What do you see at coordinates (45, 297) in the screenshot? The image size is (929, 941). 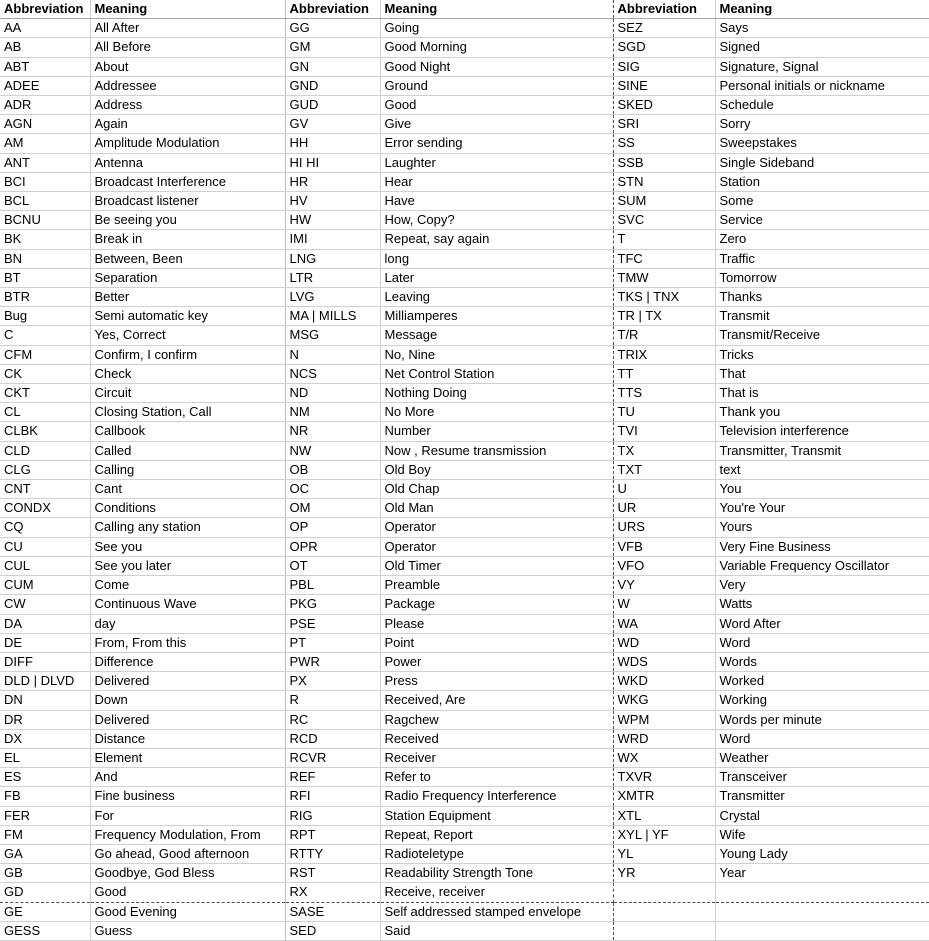 I see `cell-abbreviation-1: BTR` at bounding box center [45, 297].